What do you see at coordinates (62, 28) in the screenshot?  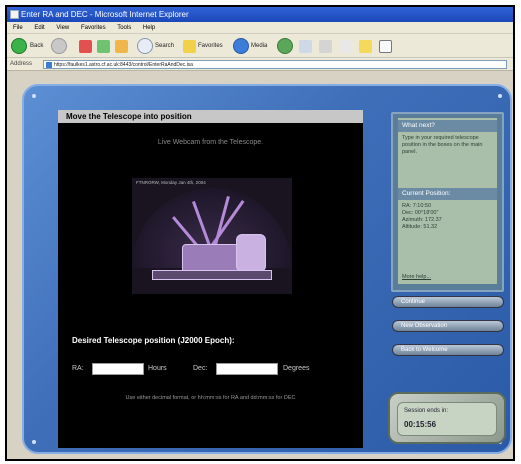 I see `menu-view: View` at bounding box center [62, 28].